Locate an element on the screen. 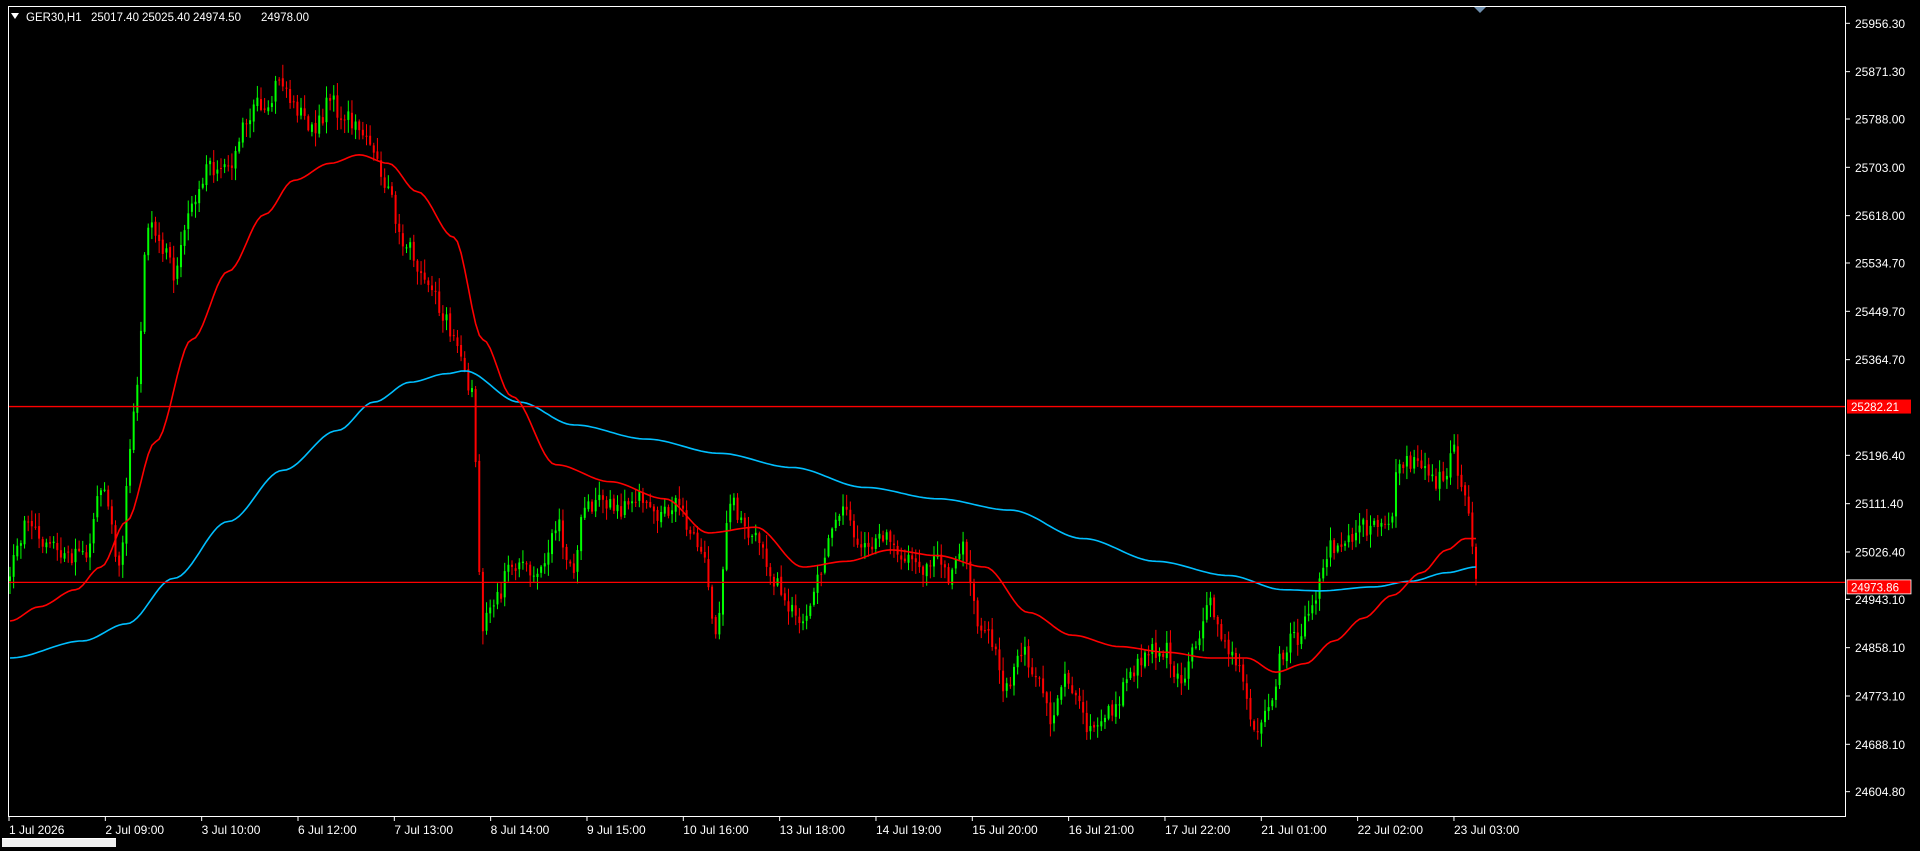 The image size is (1920, 851). price-tick-label: 25534.70 is located at coordinates (1880, 264).